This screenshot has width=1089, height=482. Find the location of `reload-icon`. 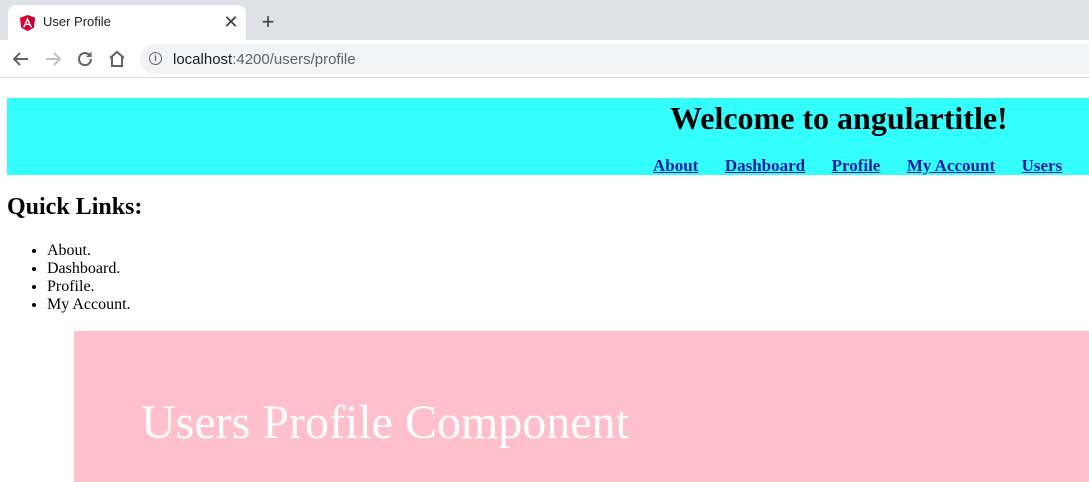

reload-icon is located at coordinates (85, 59).